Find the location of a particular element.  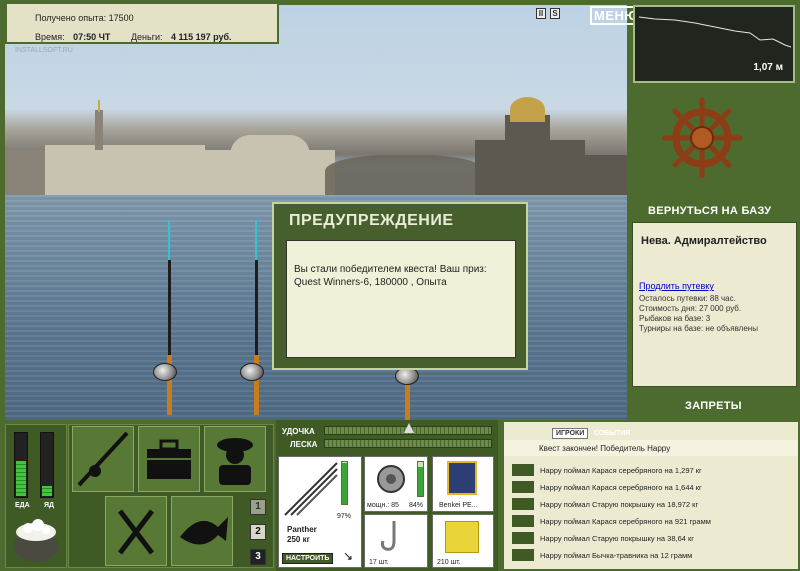

food-label: ЕДА is located at coordinates (22, 505).